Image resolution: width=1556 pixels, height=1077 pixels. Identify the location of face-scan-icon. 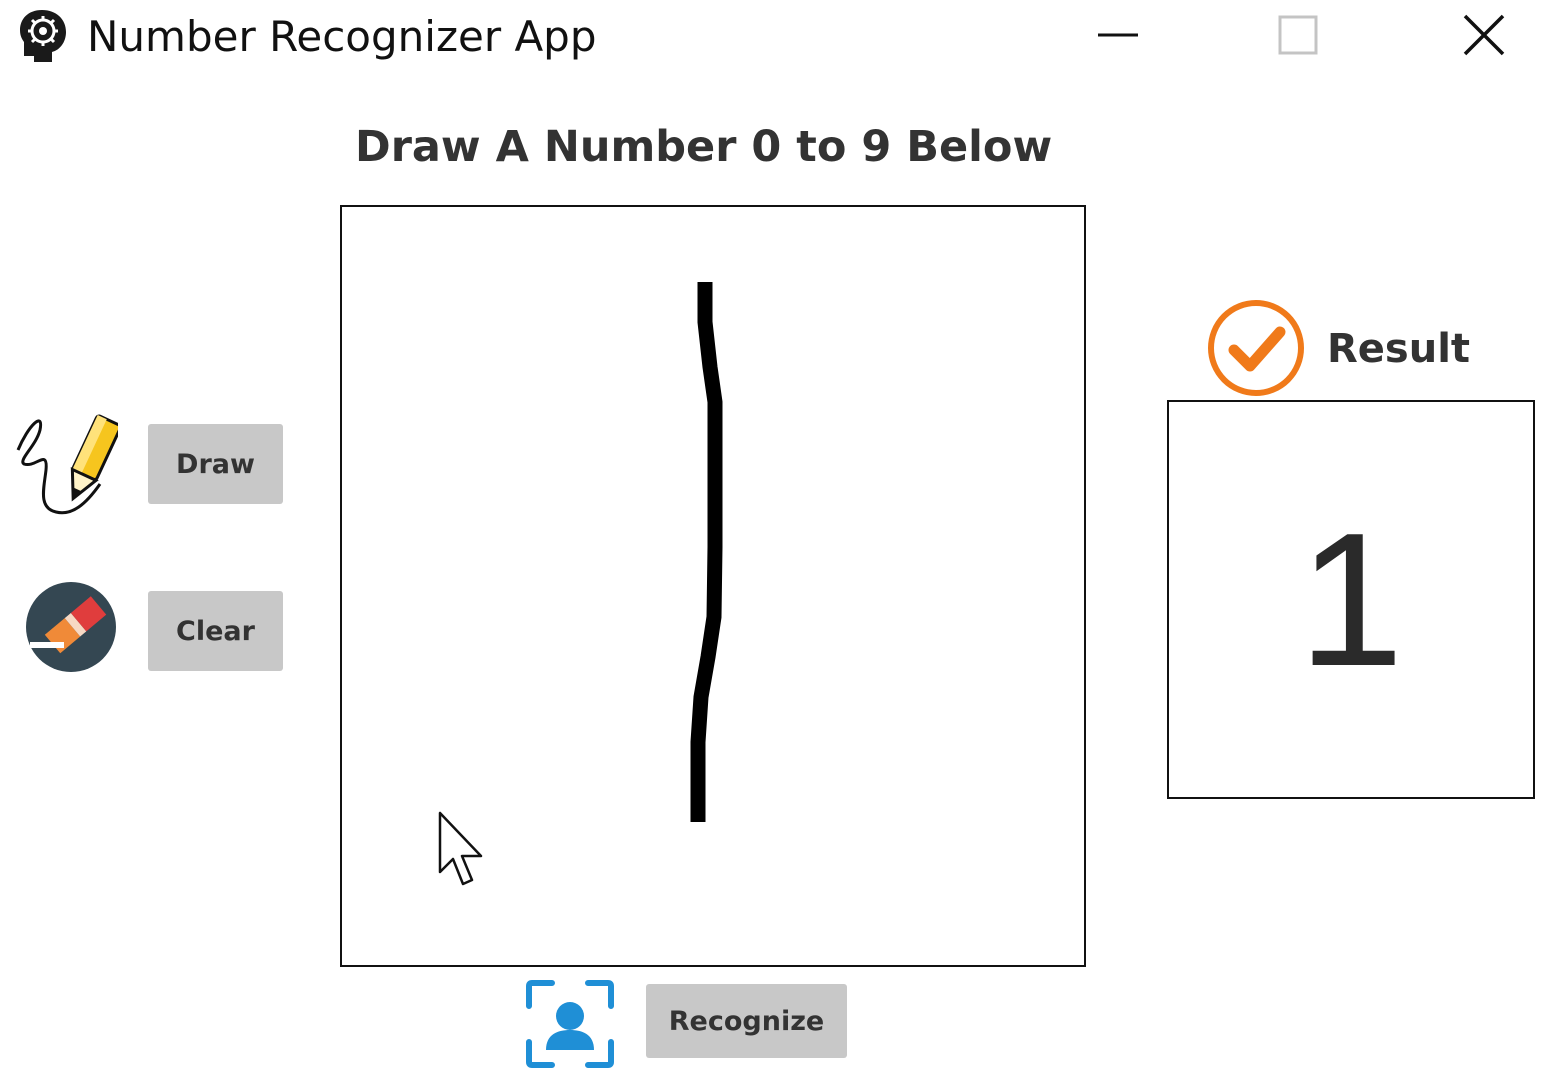
(570, 1024).